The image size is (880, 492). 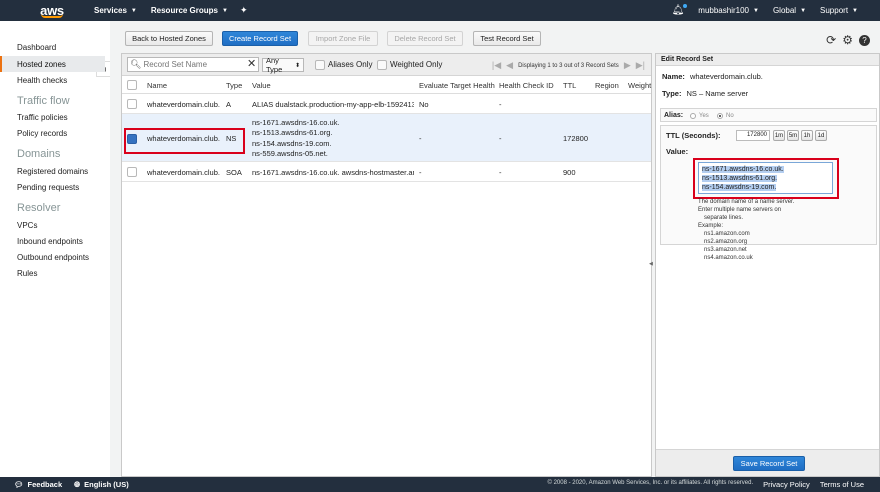 I want to click on region-label: Global, so click(x=784, y=10).